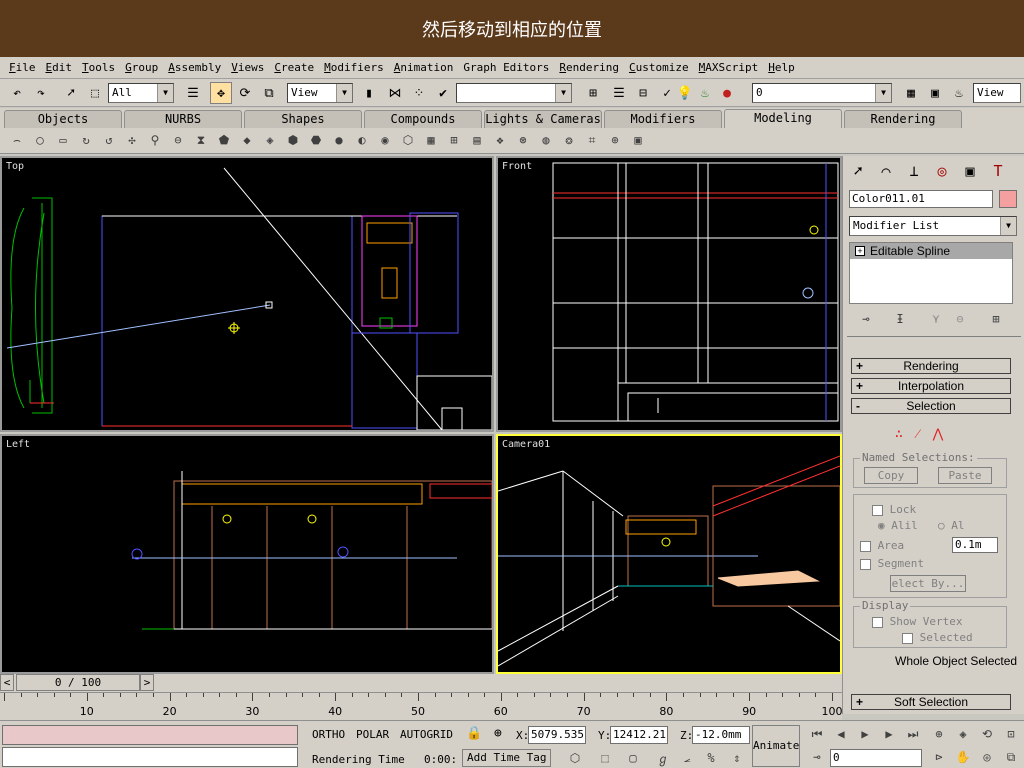 This screenshot has height=768, width=1024. Describe the element at coordinates (907, 638) in the screenshot. I see `selected-checkbox` at that location.